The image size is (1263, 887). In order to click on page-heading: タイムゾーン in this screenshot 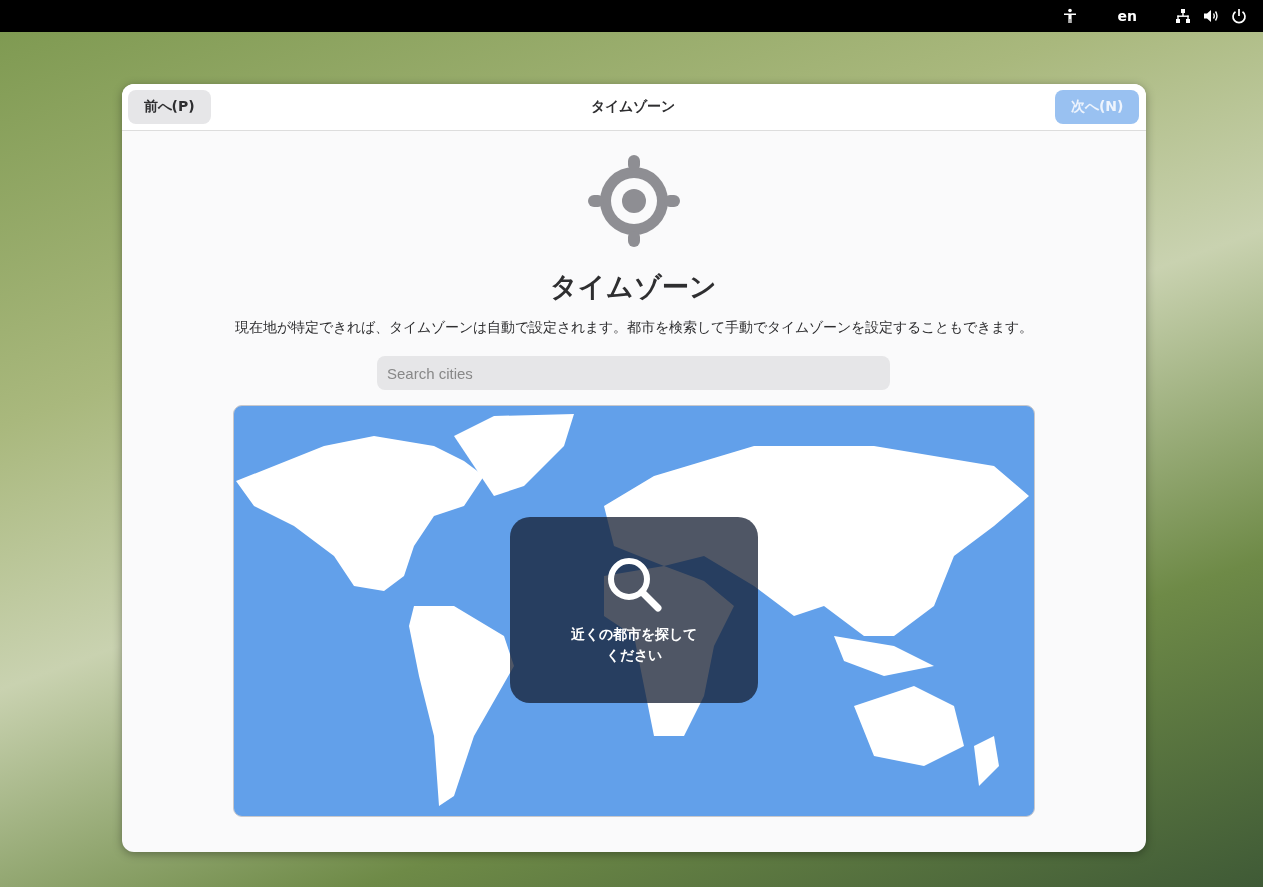, I will do `click(633, 287)`.